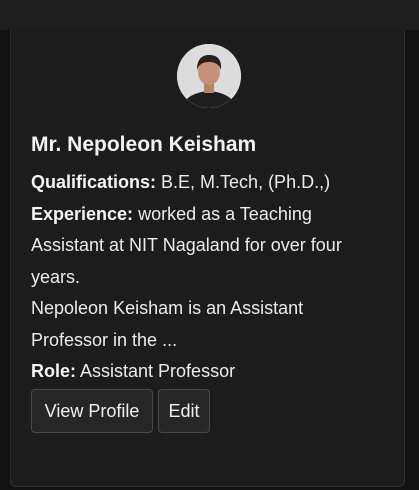 The height and width of the screenshot is (490, 419). I want to click on qualifications-value: B.E, M.Tech, (Ph.D.,), so click(246, 182).